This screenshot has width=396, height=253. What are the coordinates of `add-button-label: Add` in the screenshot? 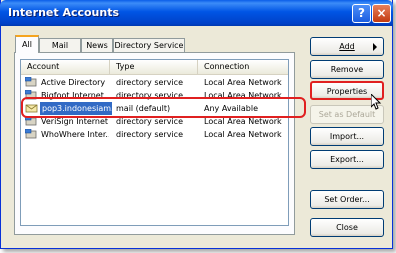 It's located at (347, 46).